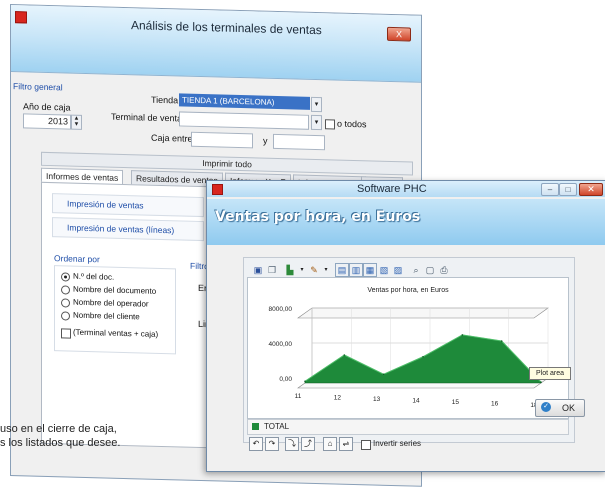 This screenshot has width=605, height=487. Describe the element at coordinates (326, 270) in the screenshot. I see `chevron-down-icon: ▾` at that location.